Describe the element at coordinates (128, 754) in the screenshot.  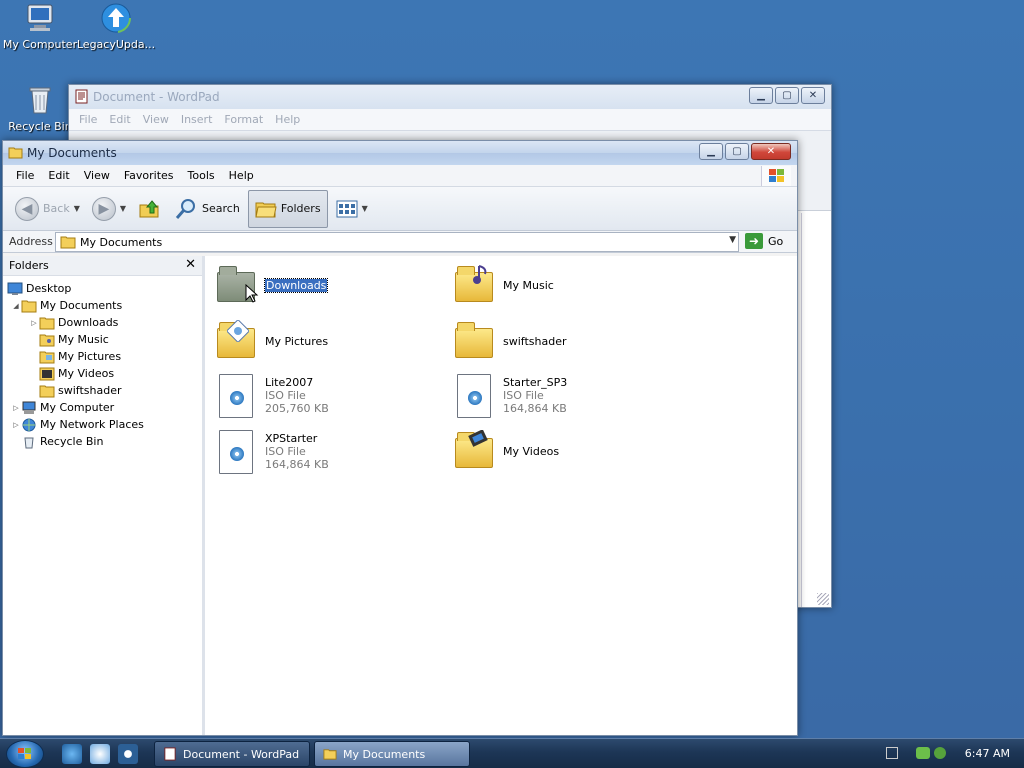
I see `media-player-icon` at that location.